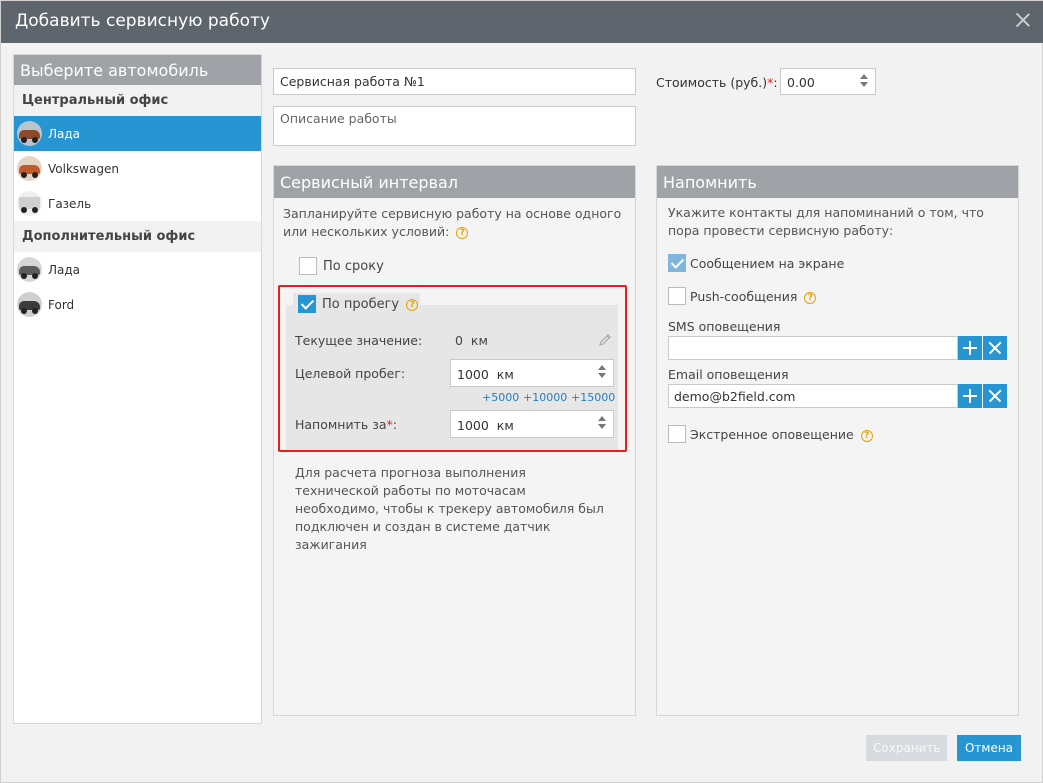  What do you see at coordinates (970, 396) in the screenshot?
I see `email-add-icon` at bounding box center [970, 396].